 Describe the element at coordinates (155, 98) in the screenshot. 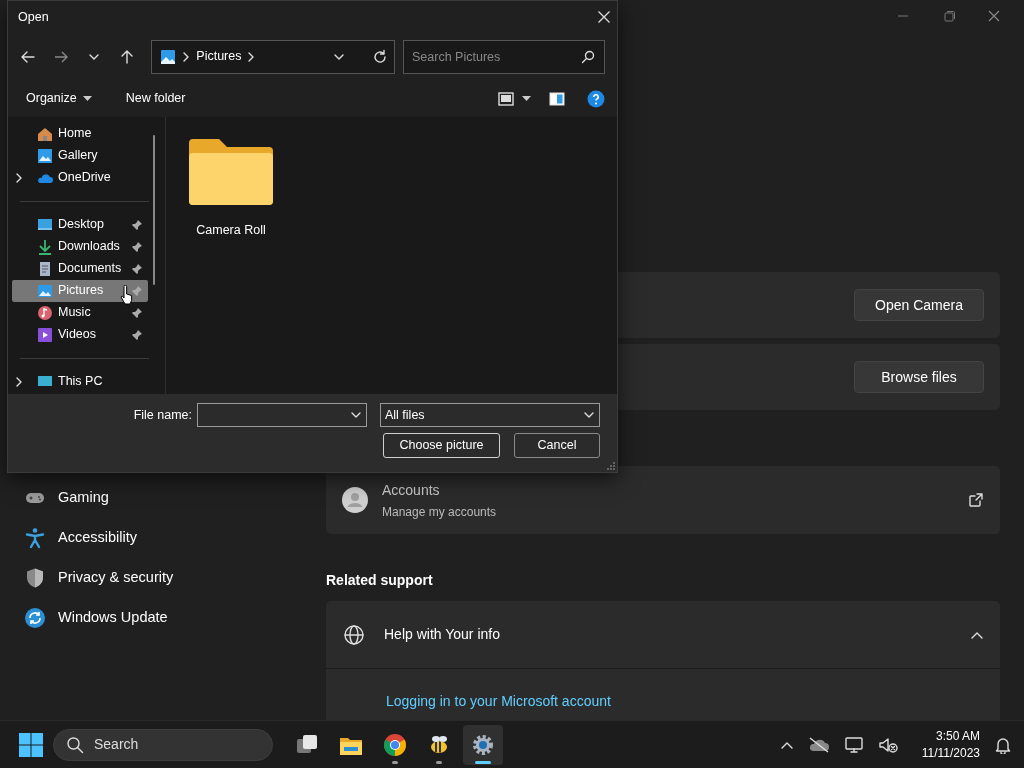

I see `new-folder-button: New folder` at that location.